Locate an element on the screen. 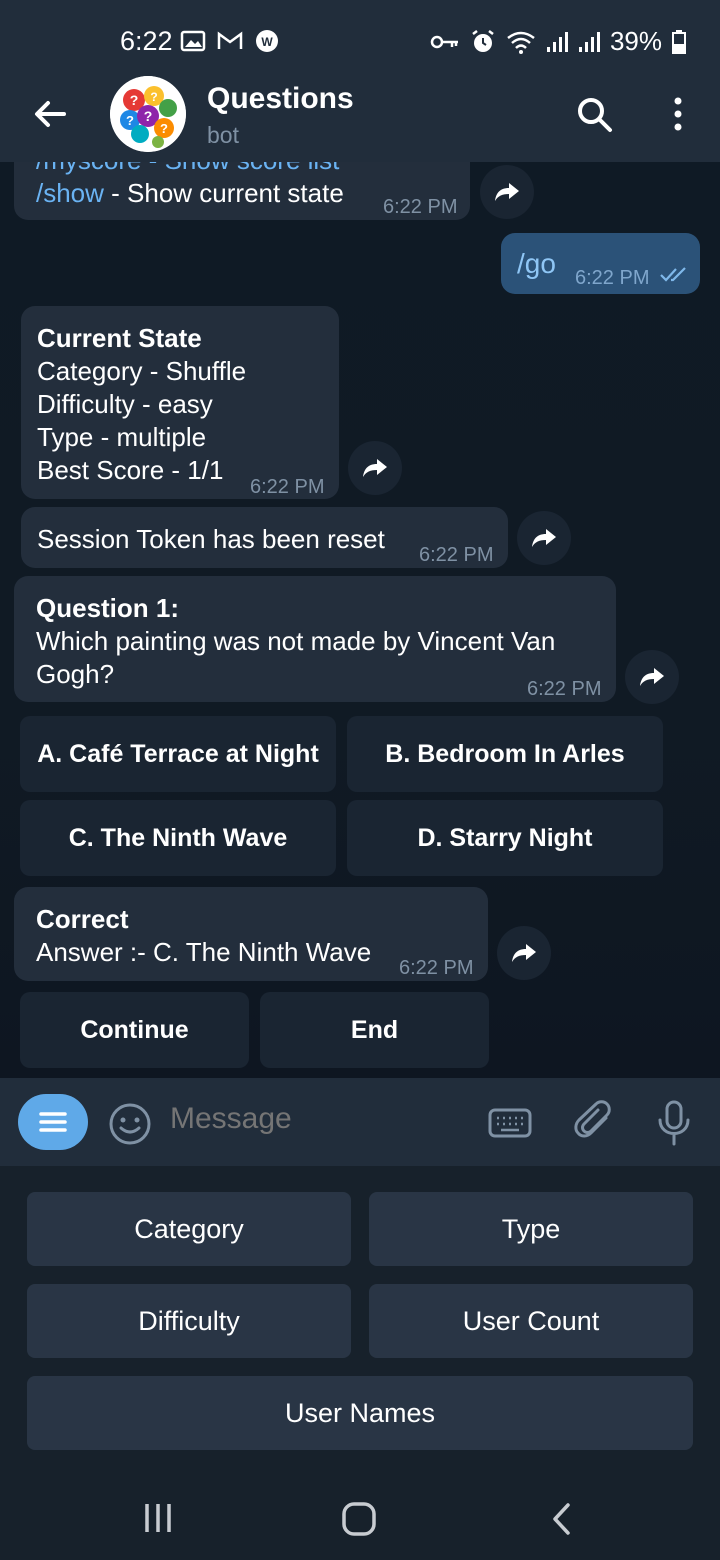  attach-icon is located at coordinates (595, 1123).